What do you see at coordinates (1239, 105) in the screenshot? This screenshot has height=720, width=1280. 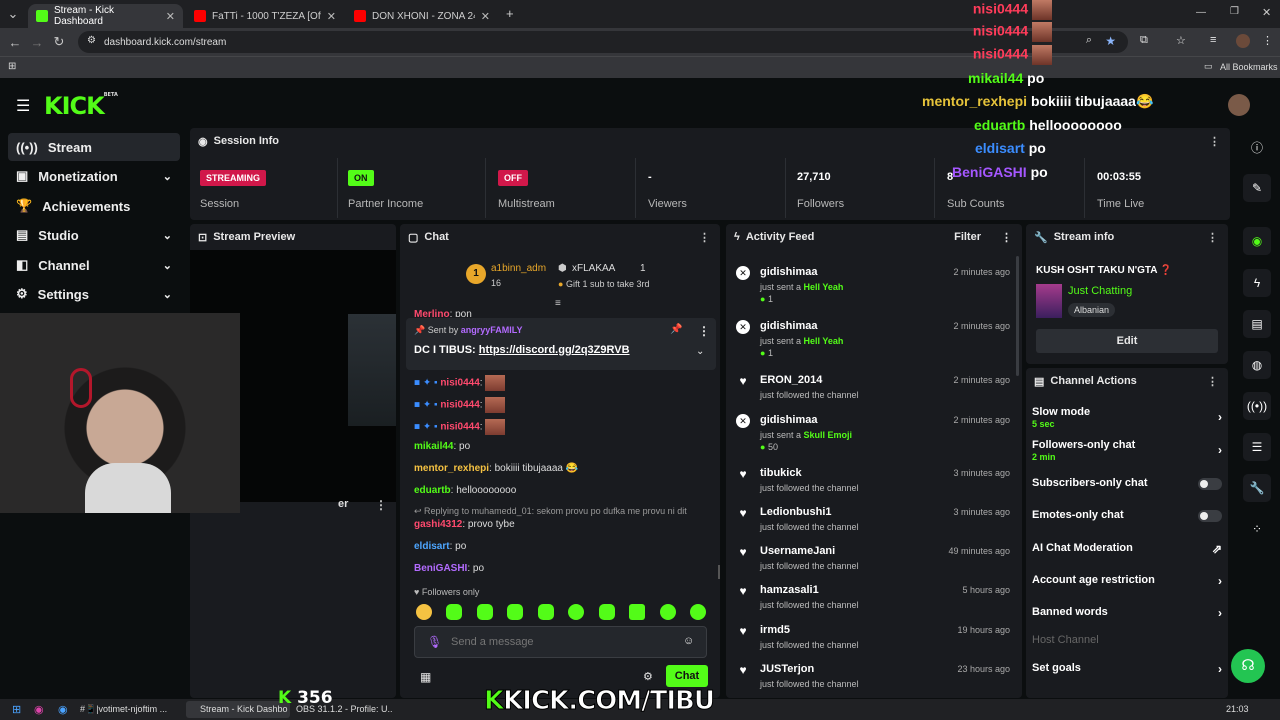 I see `user-avatar` at bounding box center [1239, 105].